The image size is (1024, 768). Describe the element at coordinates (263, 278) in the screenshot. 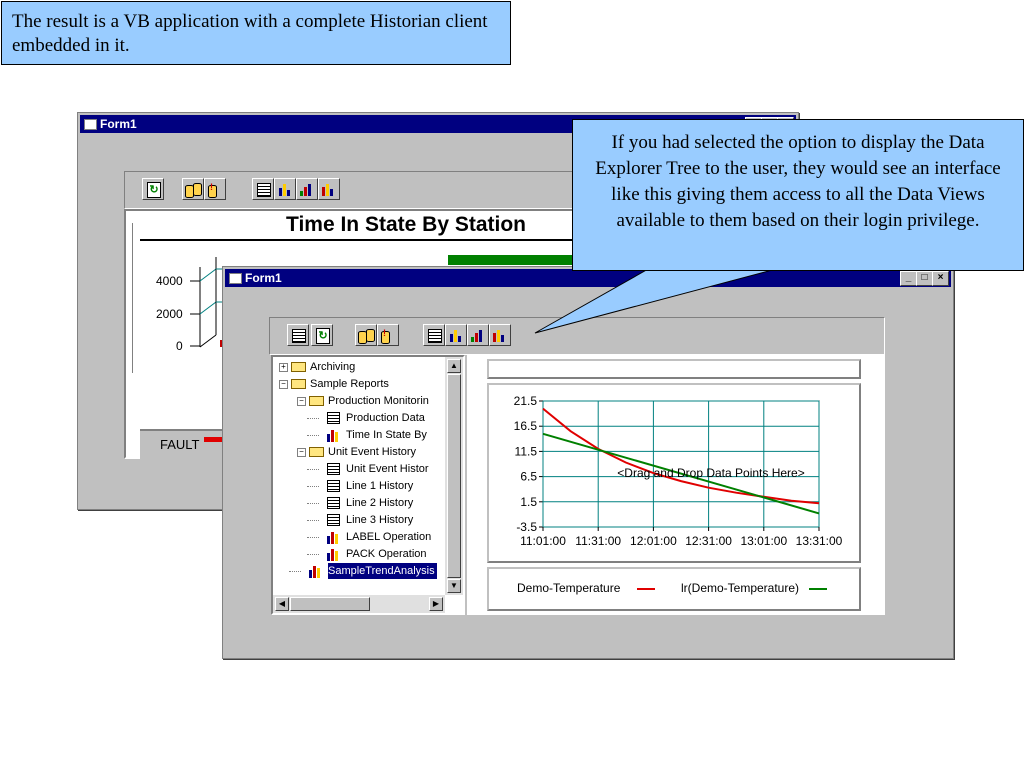

I see `front-window-title: Form1` at that location.